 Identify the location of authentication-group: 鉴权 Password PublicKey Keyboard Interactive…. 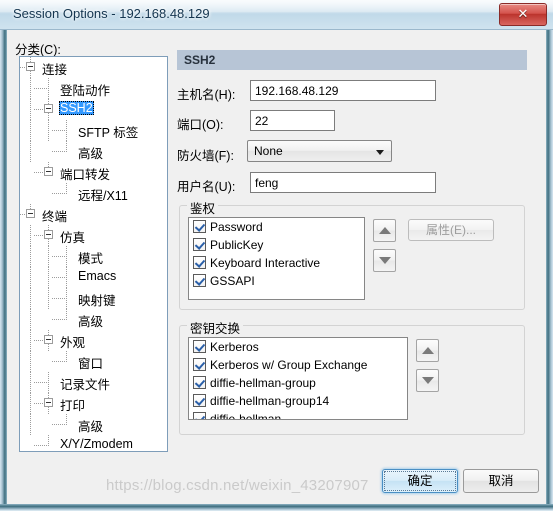
(352, 254).